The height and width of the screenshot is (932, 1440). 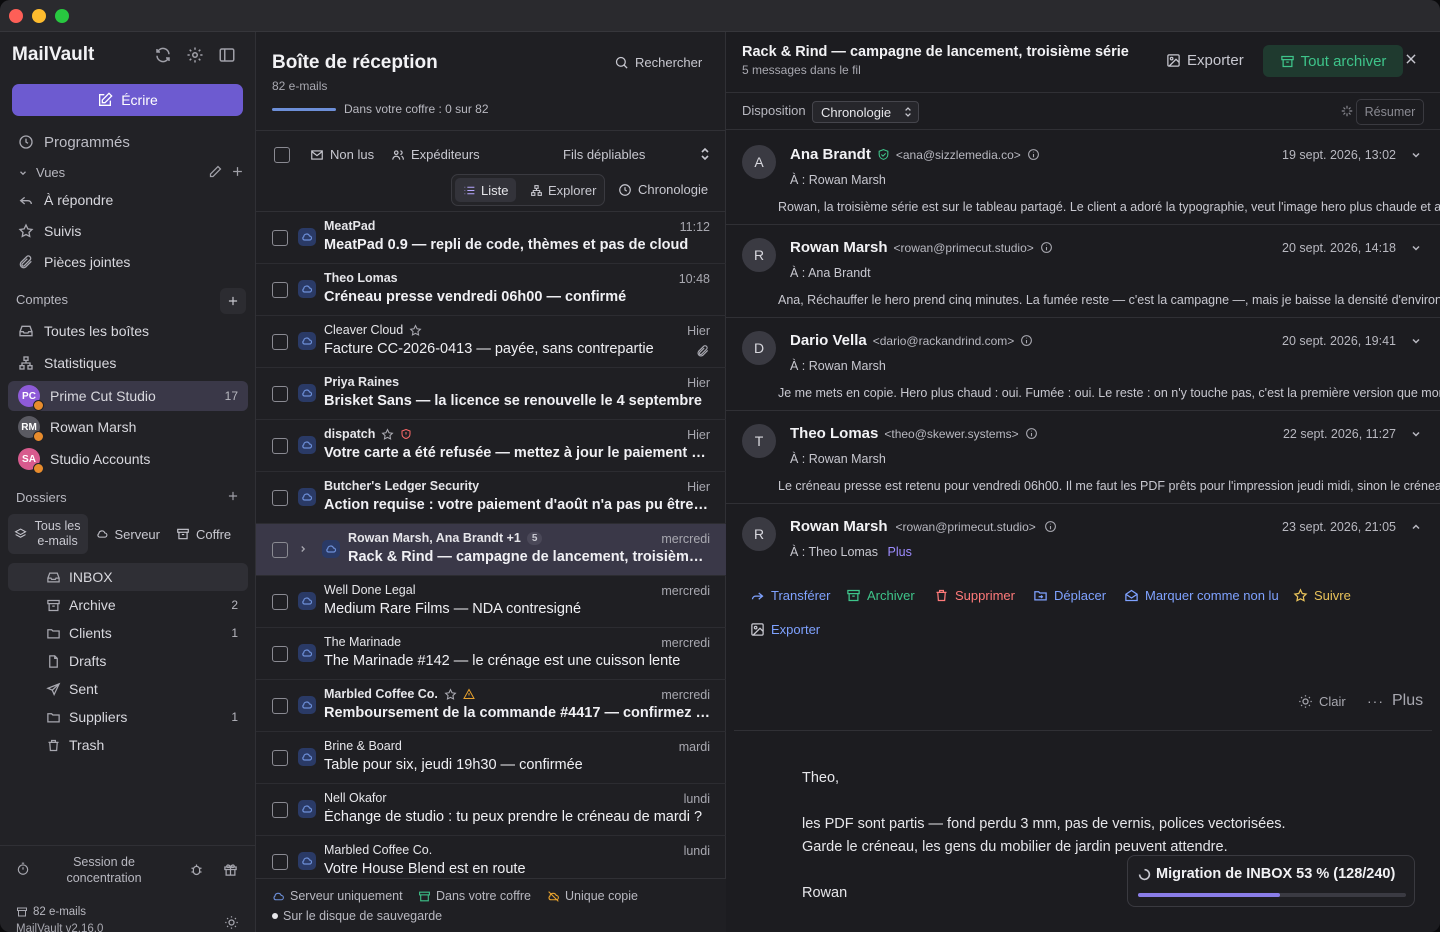 What do you see at coordinates (128, 427) in the screenshot?
I see `account-rowan-marsh: RM Rowan Marsh` at bounding box center [128, 427].